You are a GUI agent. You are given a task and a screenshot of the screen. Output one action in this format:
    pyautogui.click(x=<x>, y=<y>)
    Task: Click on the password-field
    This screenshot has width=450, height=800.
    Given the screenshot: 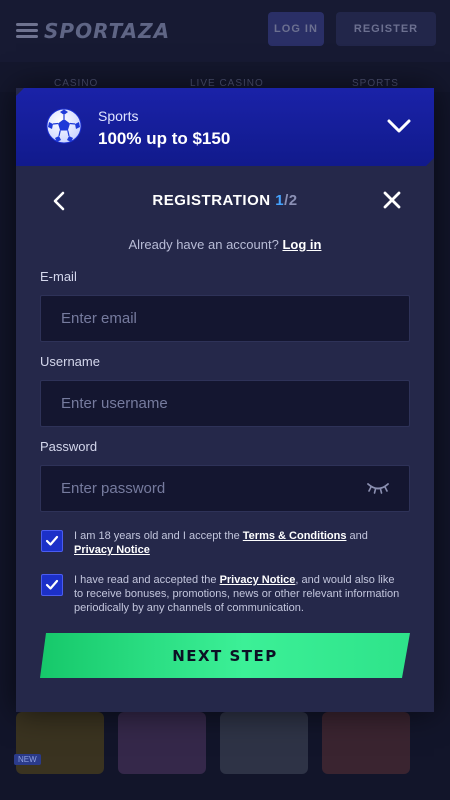 What is the action you would take?
    pyautogui.click(x=225, y=488)
    